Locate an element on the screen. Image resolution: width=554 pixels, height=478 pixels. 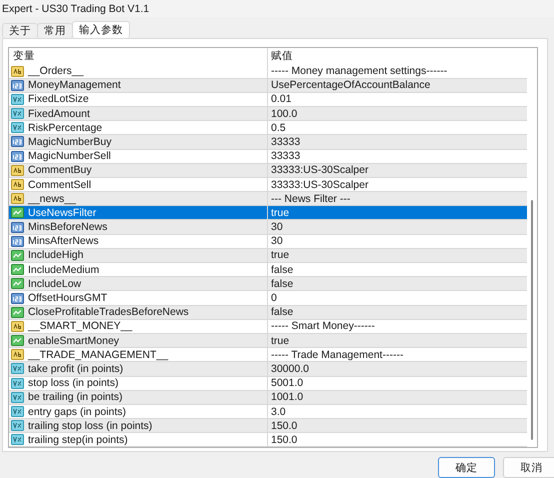
parameter-name: take profit (in points) is located at coordinates (76, 368).